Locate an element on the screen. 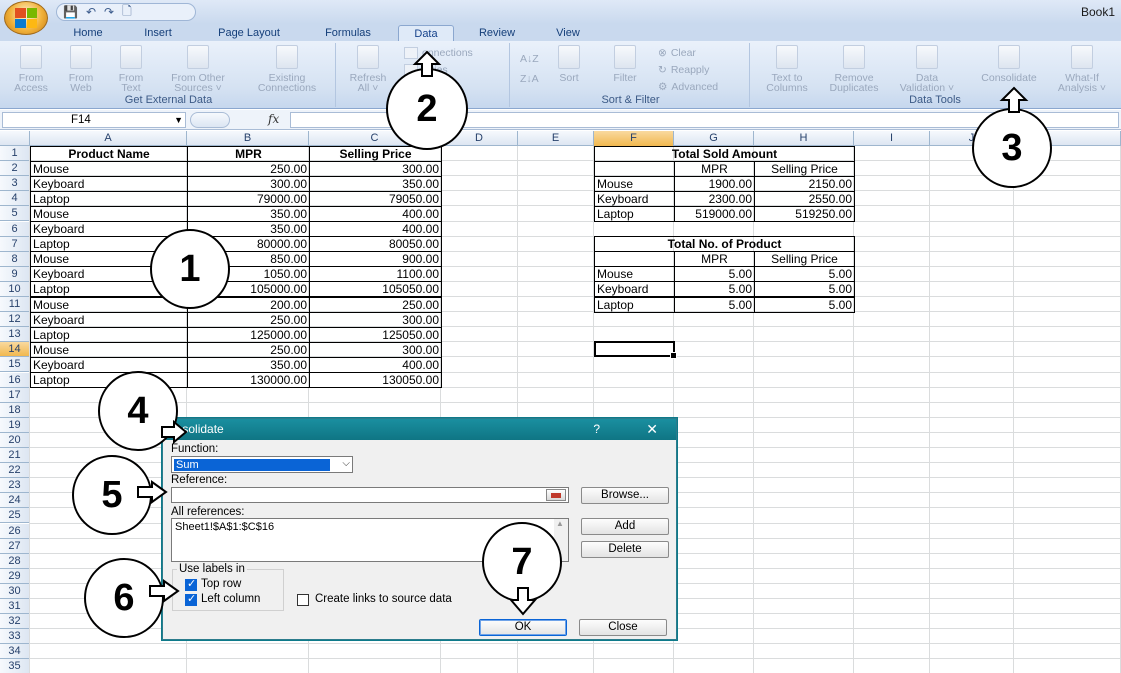 The height and width of the screenshot is (673, 1121). column-header-h: H is located at coordinates (804, 138).